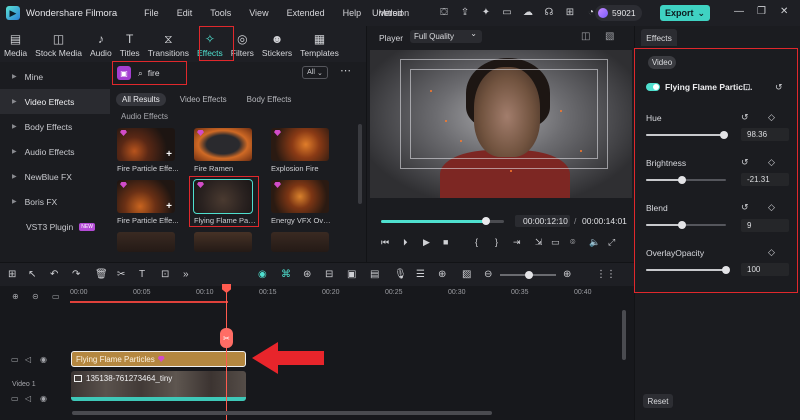 The width and height of the screenshot is (800, 420). What do you see at coordinates (726, 270) in the screenshot?
I see `overlay-opacity-slider` at bounding box center [726, 270].